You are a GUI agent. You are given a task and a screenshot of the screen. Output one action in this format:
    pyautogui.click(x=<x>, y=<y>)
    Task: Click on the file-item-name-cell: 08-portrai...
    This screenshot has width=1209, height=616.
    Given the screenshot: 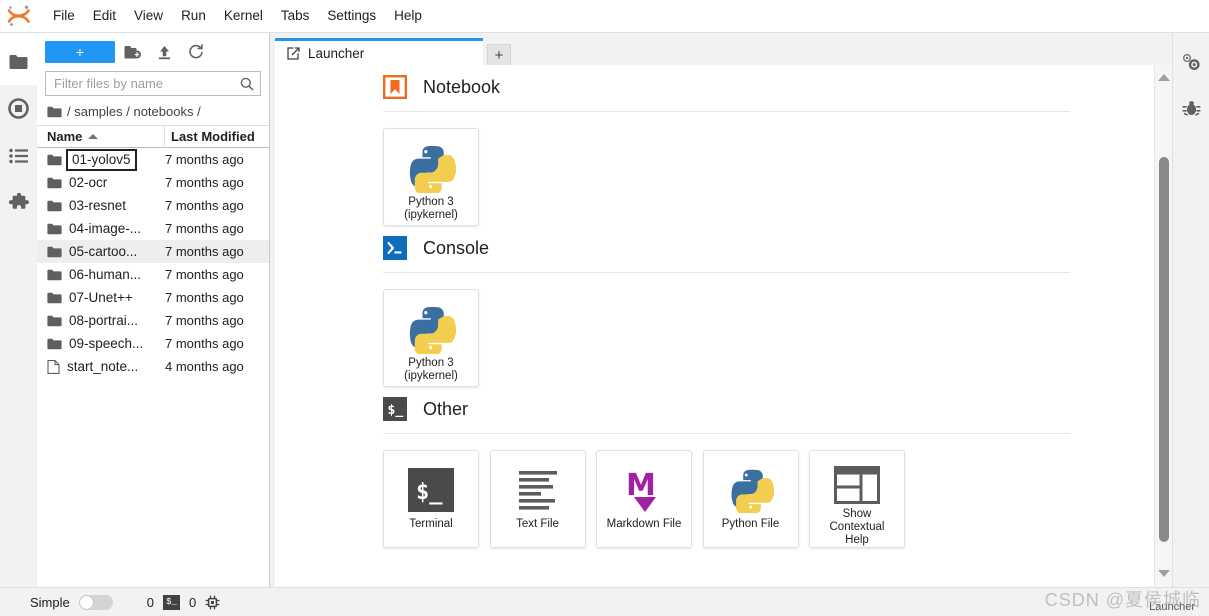 What is the action you would take?
    pyautogui.click(x=101, y=320)
    